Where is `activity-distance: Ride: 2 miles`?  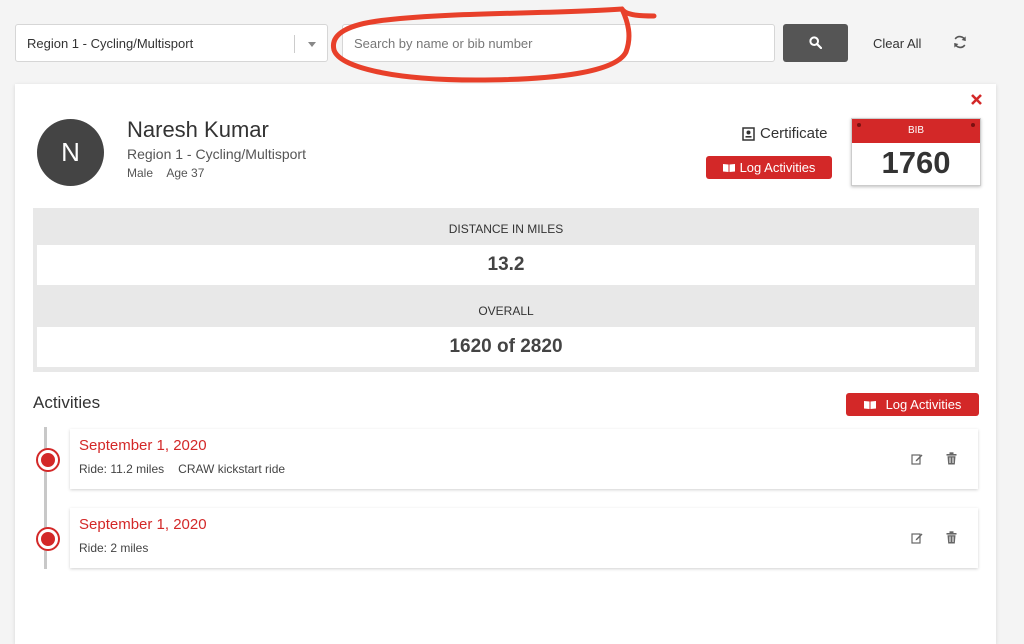
activity-distance: Ride: 2 miles is located at coordinates (114, 548).